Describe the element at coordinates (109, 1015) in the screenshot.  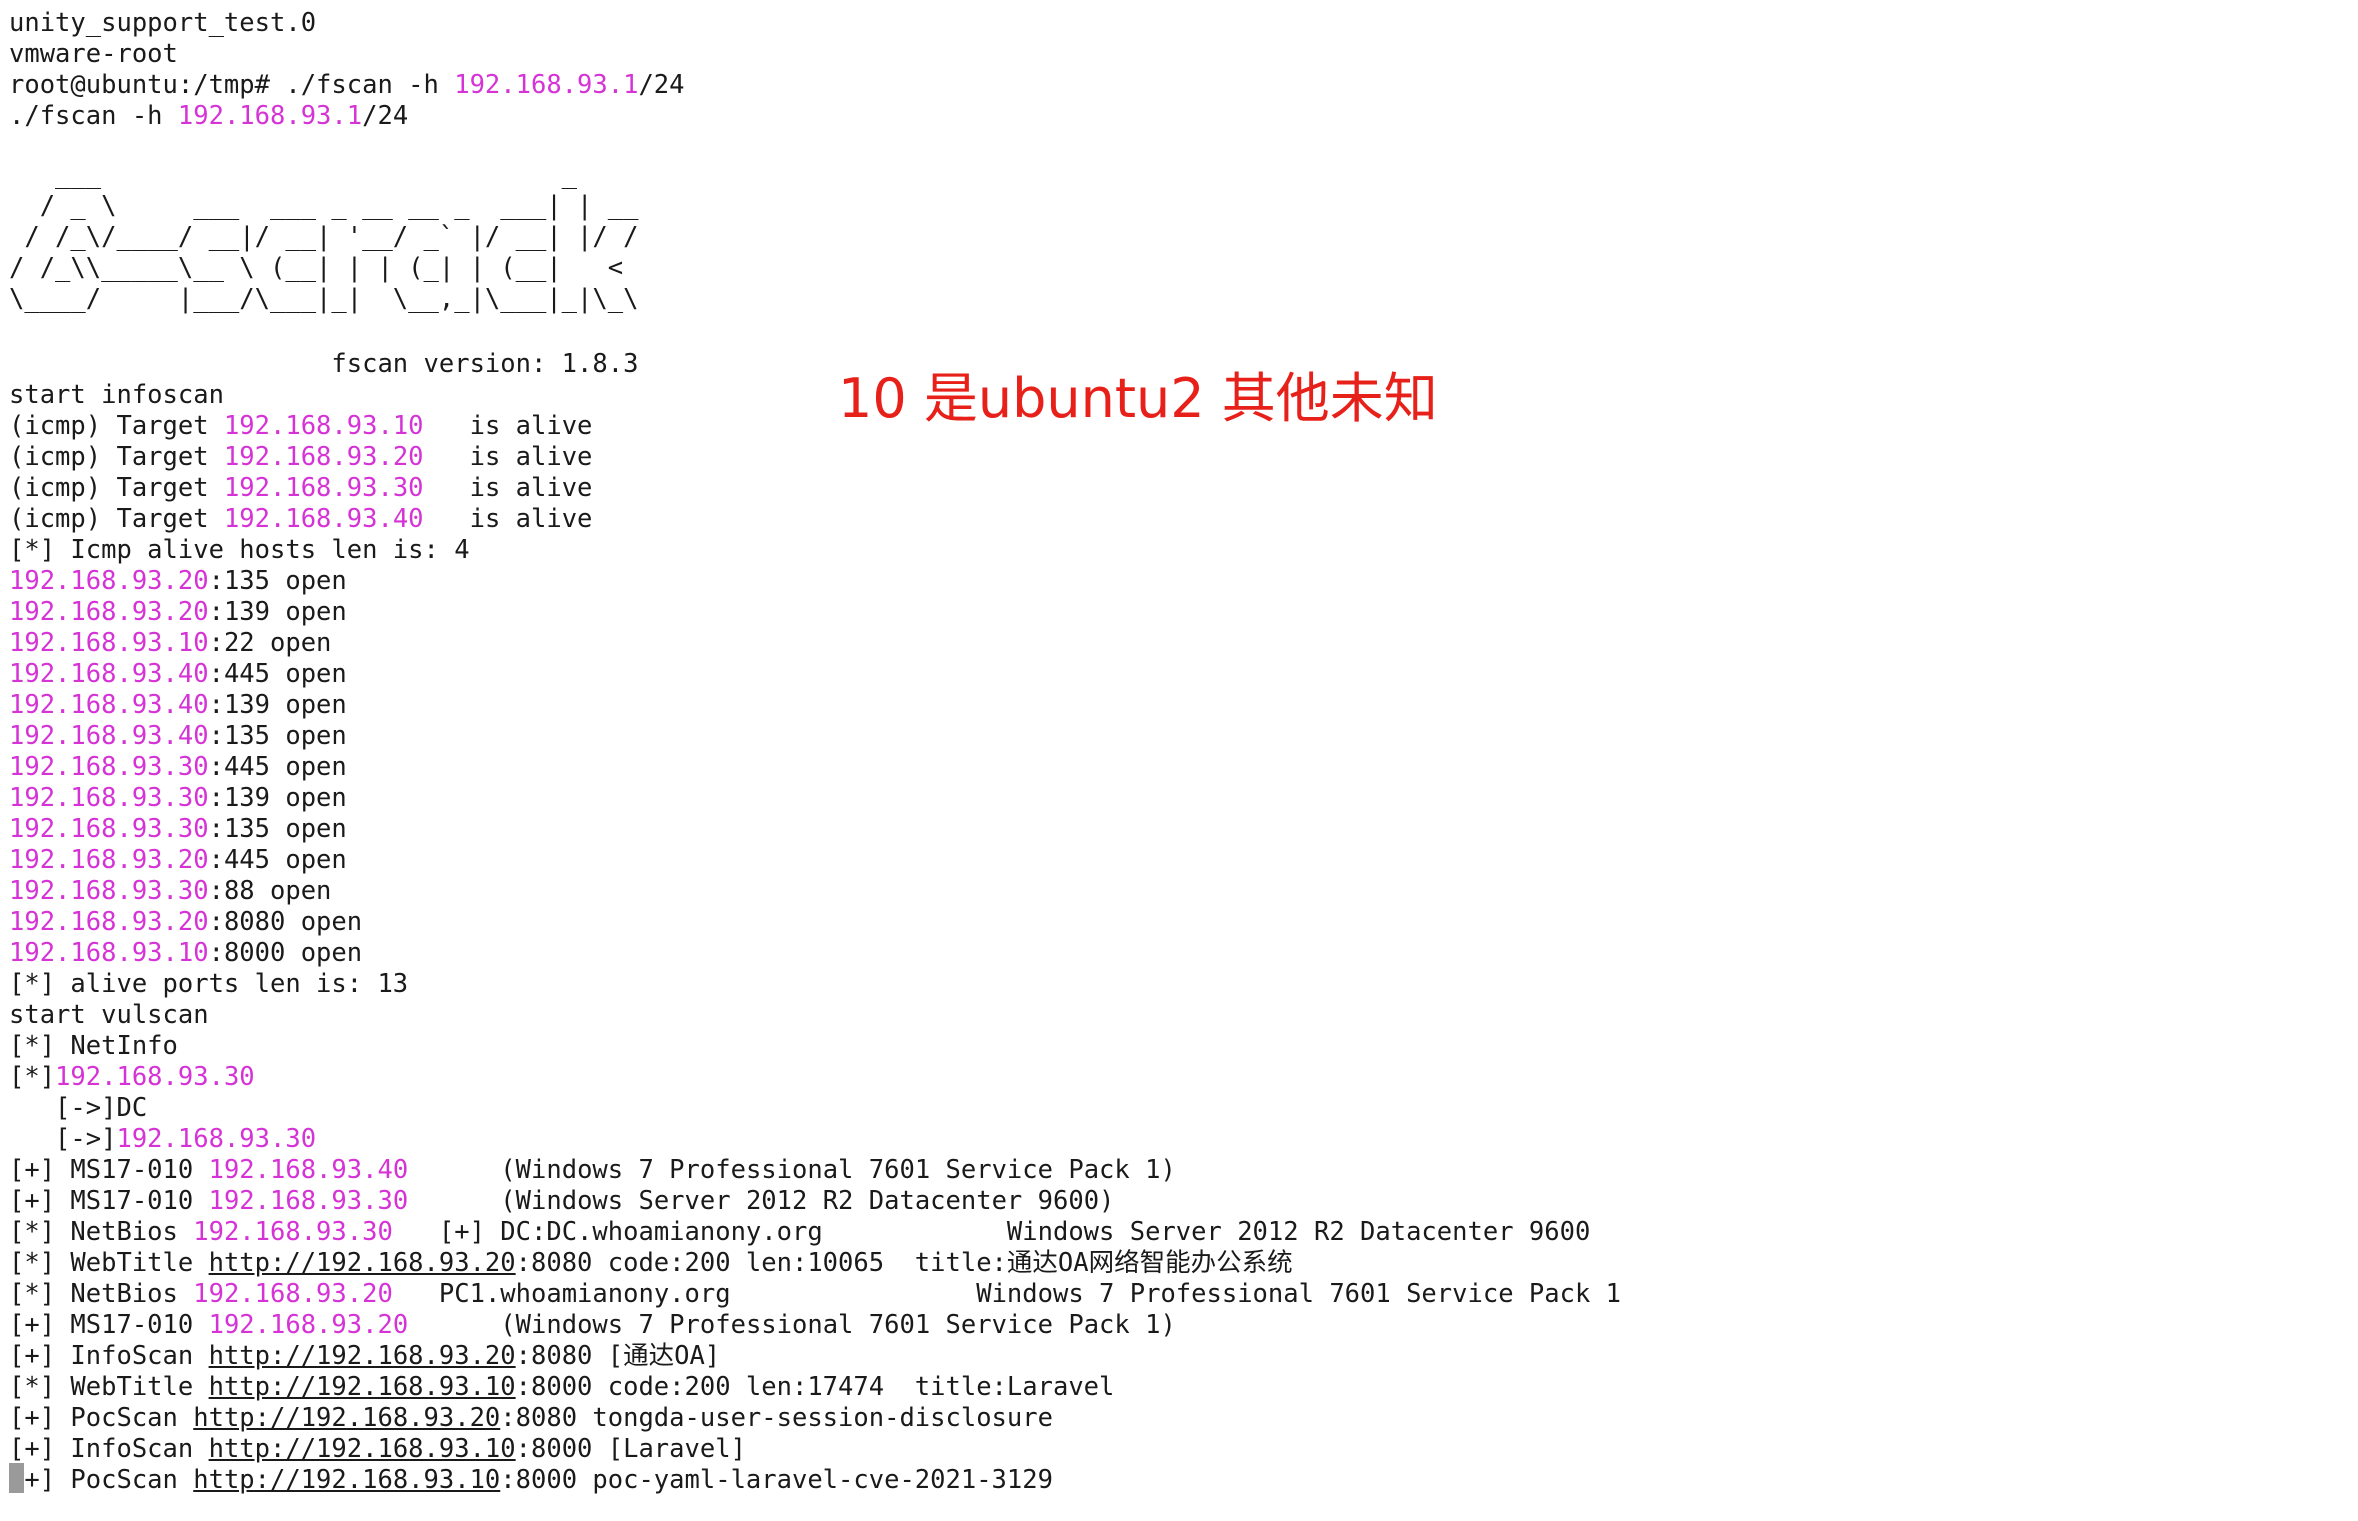
I see `line-text: start vulscan` at that location.